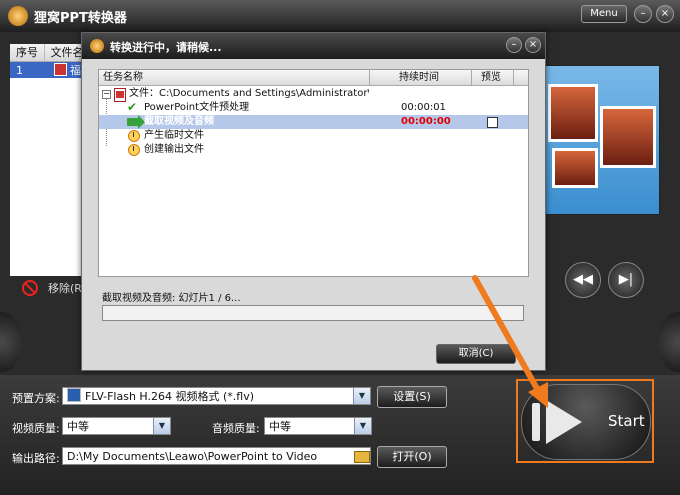 The height and width of the screenshot is (495, 680). I want to click on remove-icon, so click(30, 288).